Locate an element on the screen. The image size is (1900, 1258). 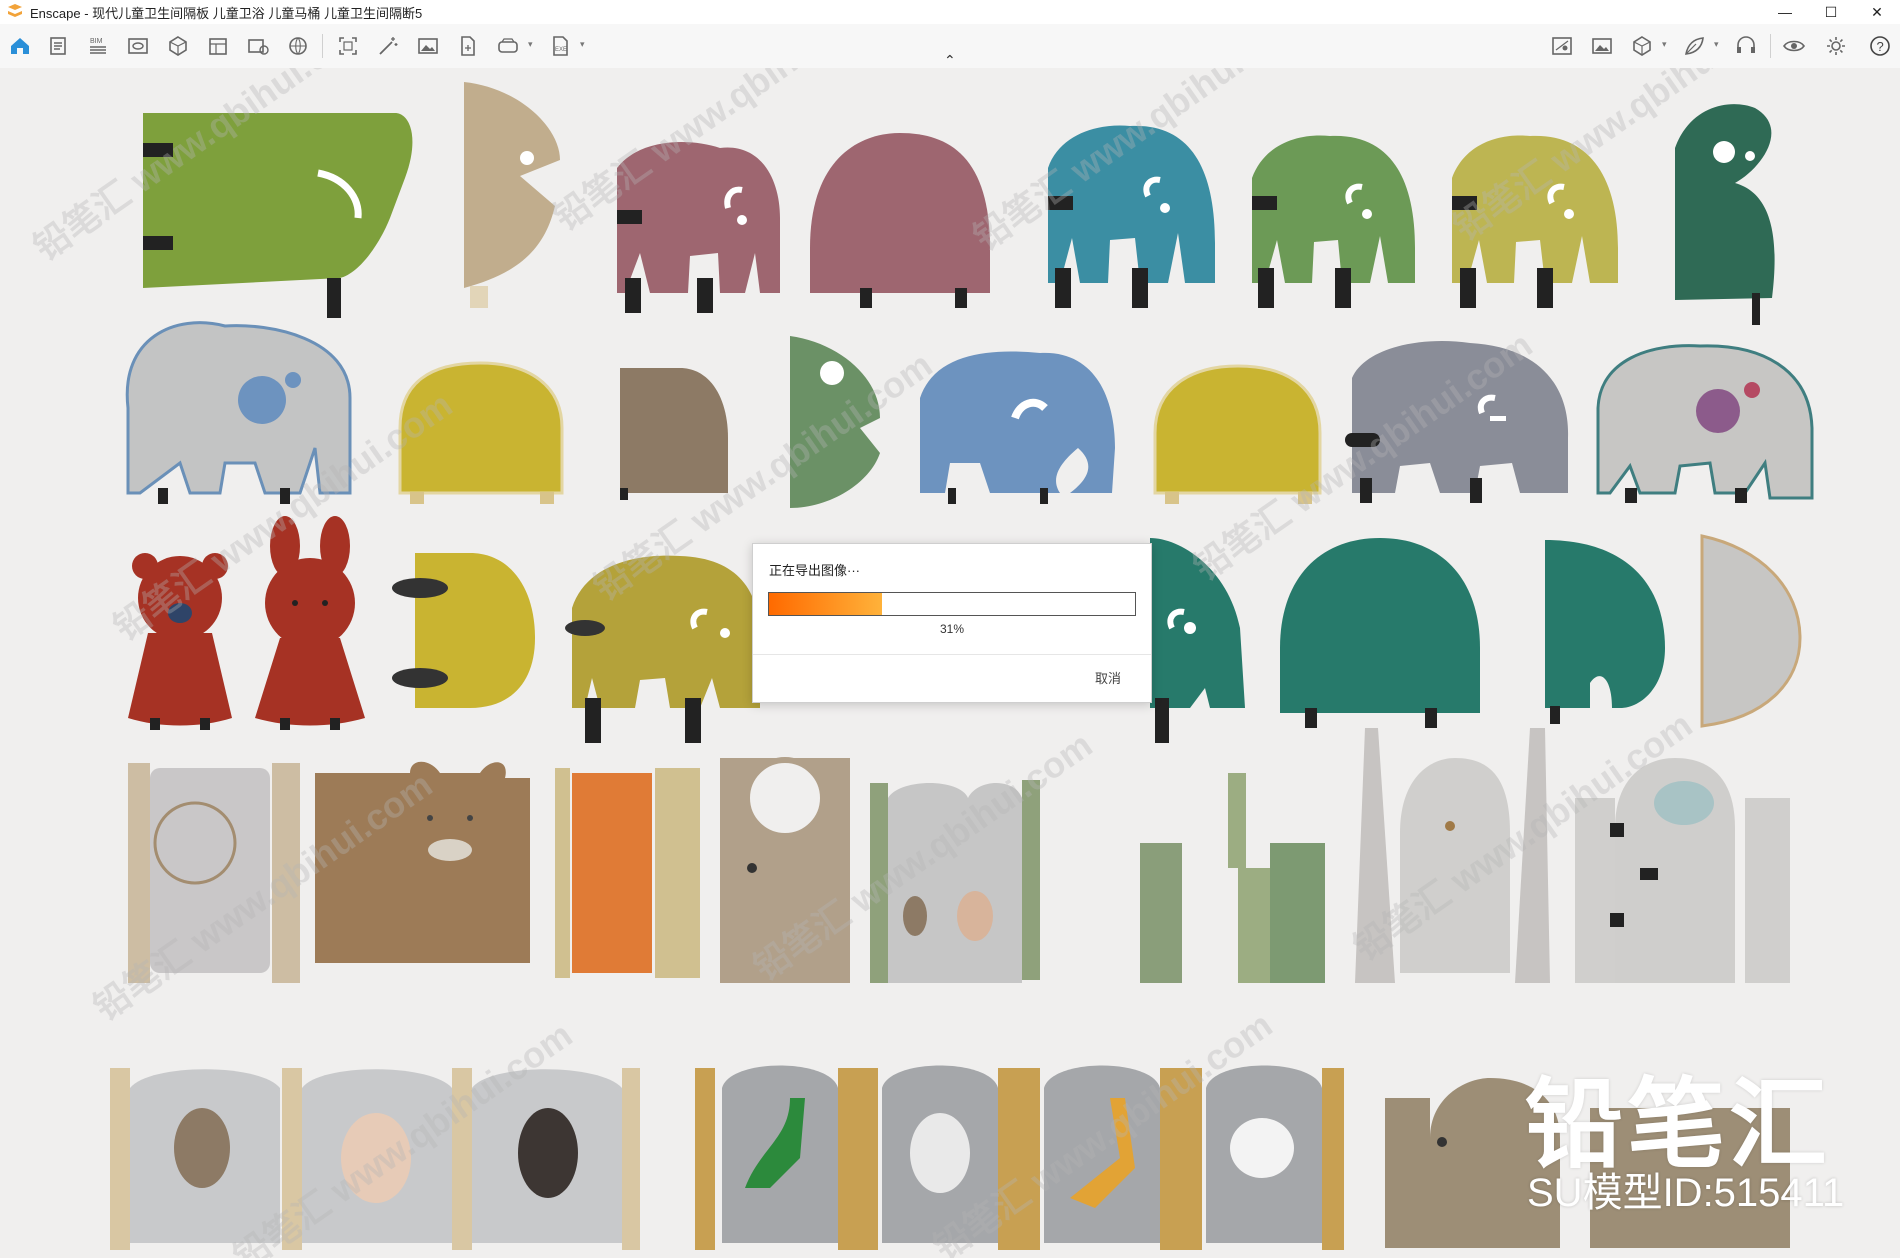
image-gallery-icon is located at coordinates (1602, 46).